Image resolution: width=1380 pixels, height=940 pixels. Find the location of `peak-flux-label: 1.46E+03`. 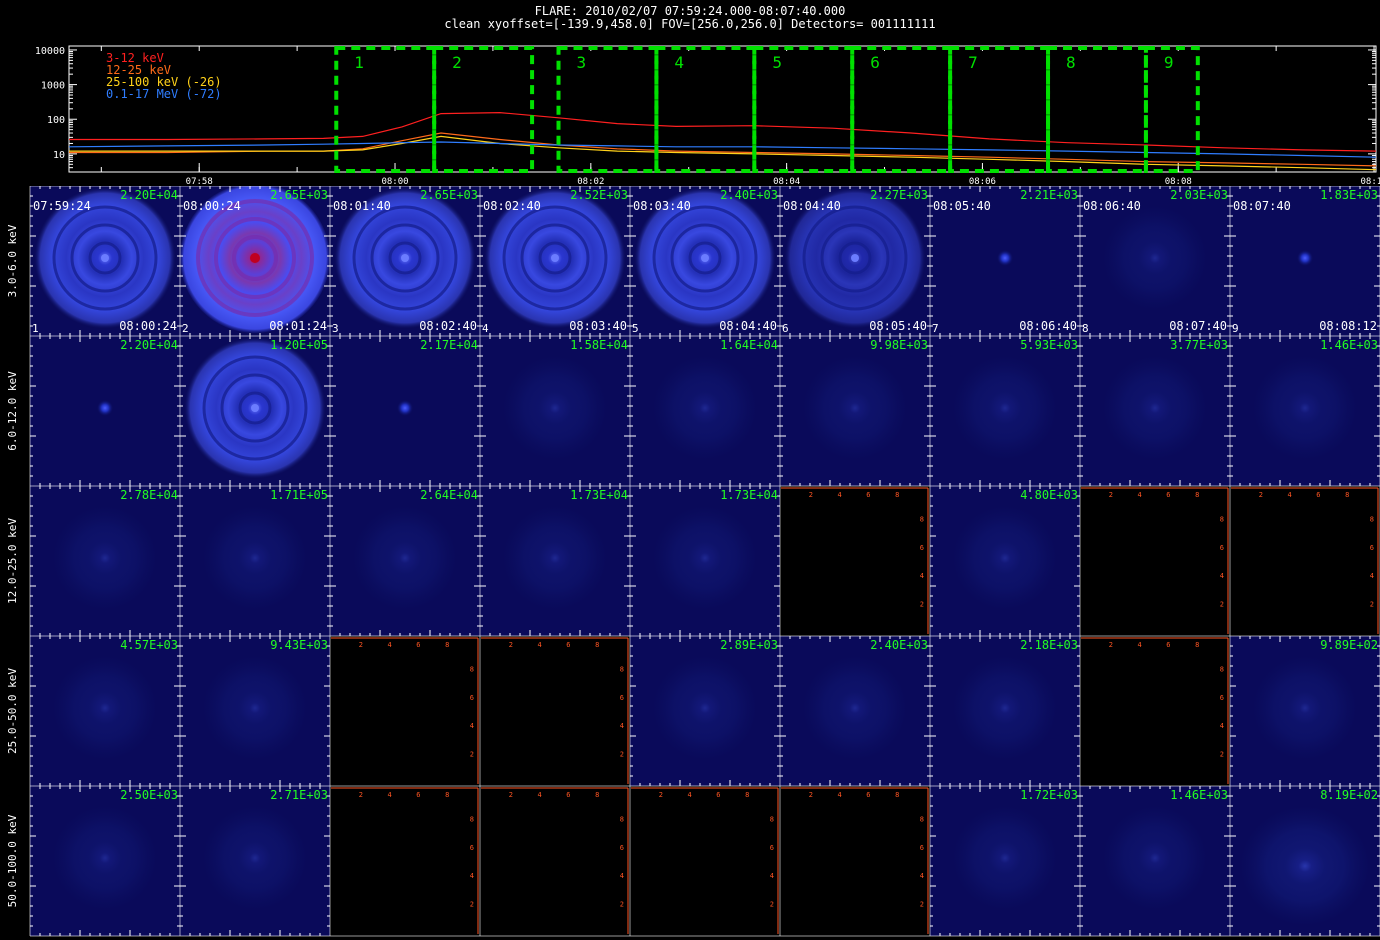

peak-flux-label: 1.46E+03 is located at coordinates (1349, 345).